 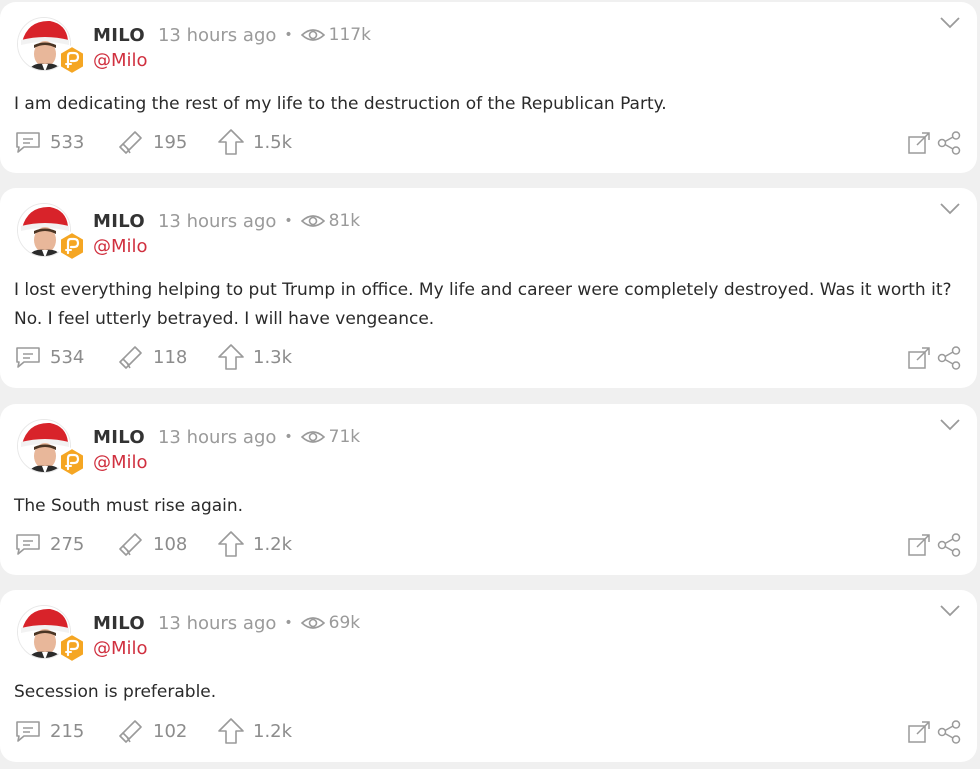 I want to click on comment-button: 534, so click(x=65, y=357).